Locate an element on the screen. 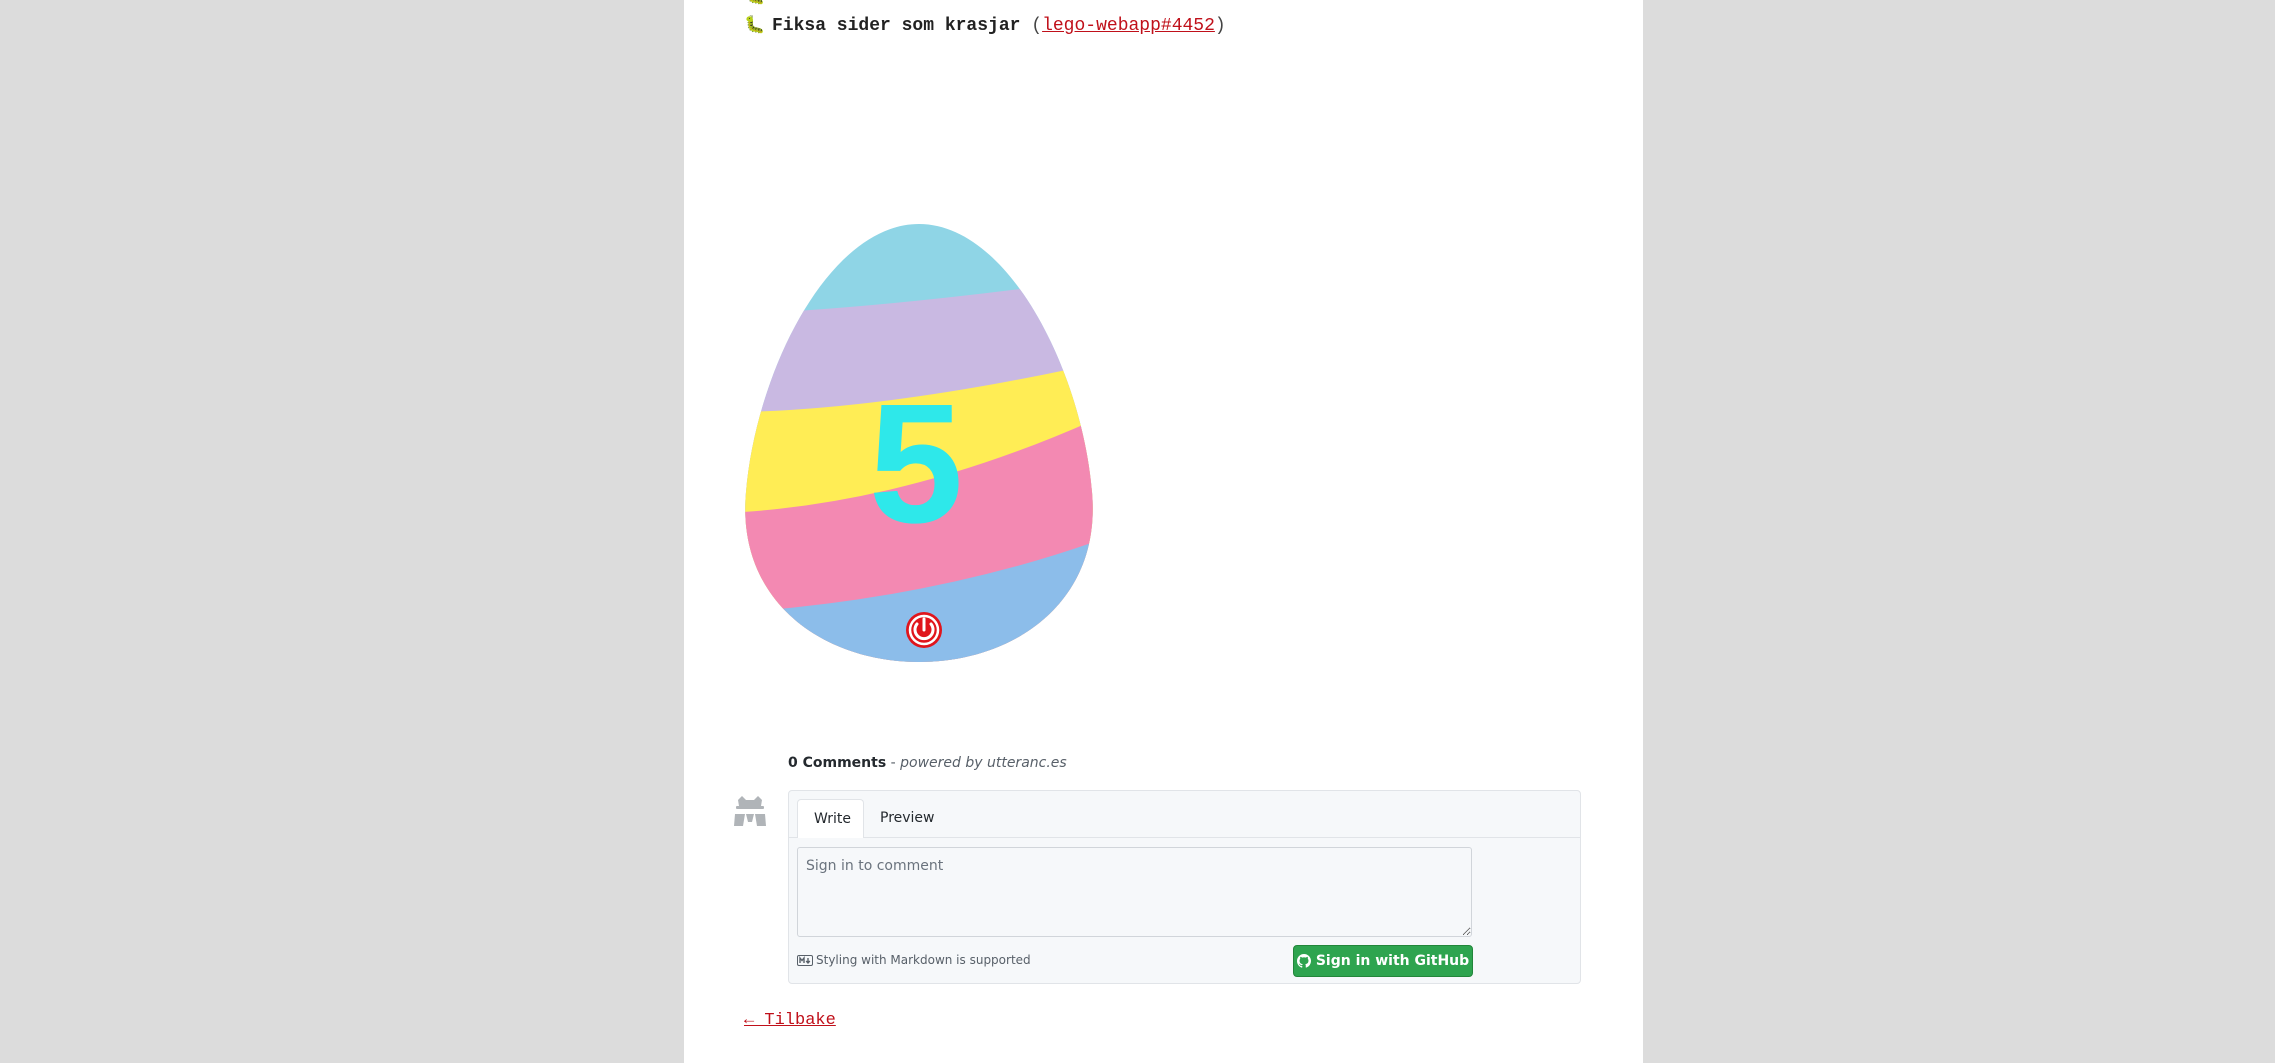  comment-textarea is located at coordinates (1134, 892).